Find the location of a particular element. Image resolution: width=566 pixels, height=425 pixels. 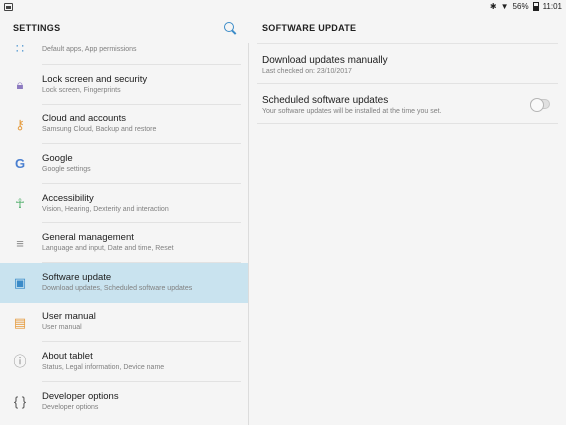

settings-item-user-manual: ▤ User manual User manual is located at coordinates (124, 323).